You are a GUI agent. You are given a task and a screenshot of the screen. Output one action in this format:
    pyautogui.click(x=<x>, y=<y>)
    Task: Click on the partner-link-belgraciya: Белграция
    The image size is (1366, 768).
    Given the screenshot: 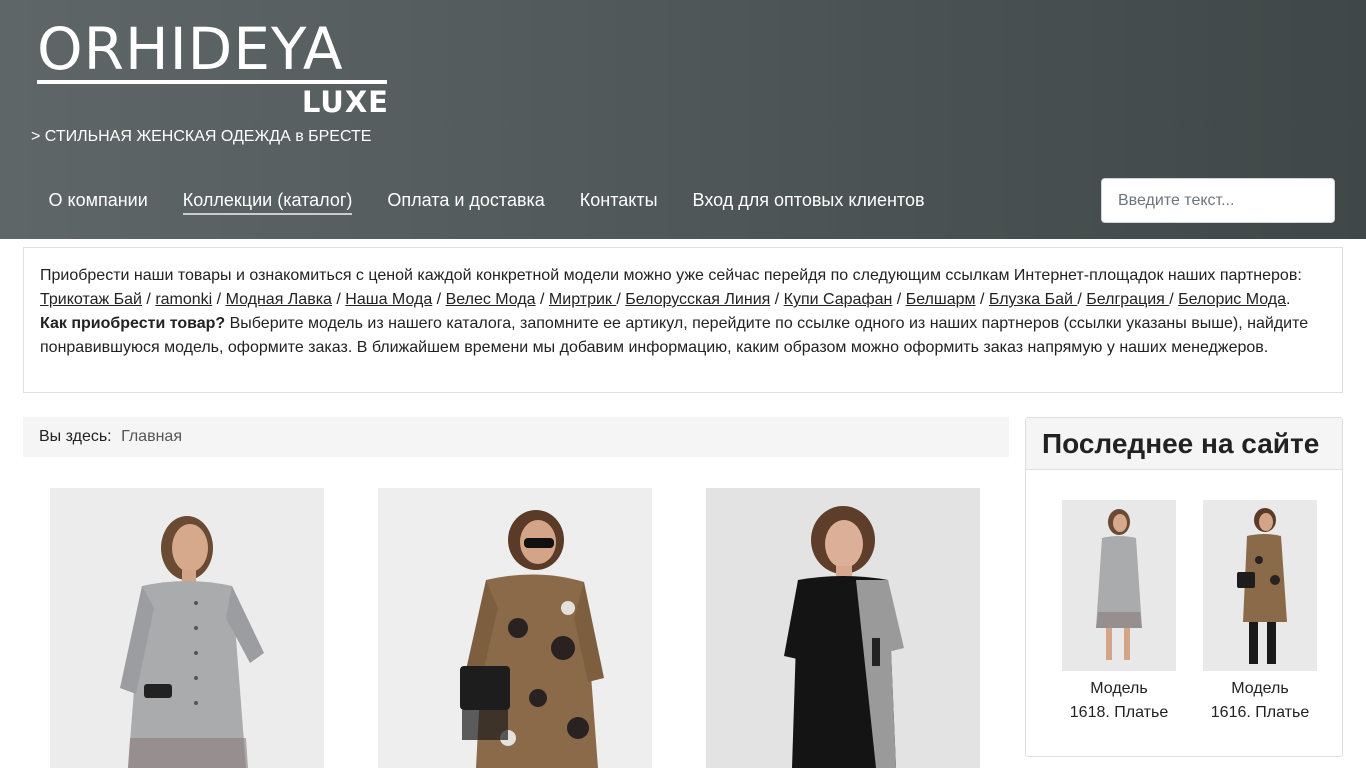 What is the action you would take?
    pyautogui.click(x=1127, y=299)
    